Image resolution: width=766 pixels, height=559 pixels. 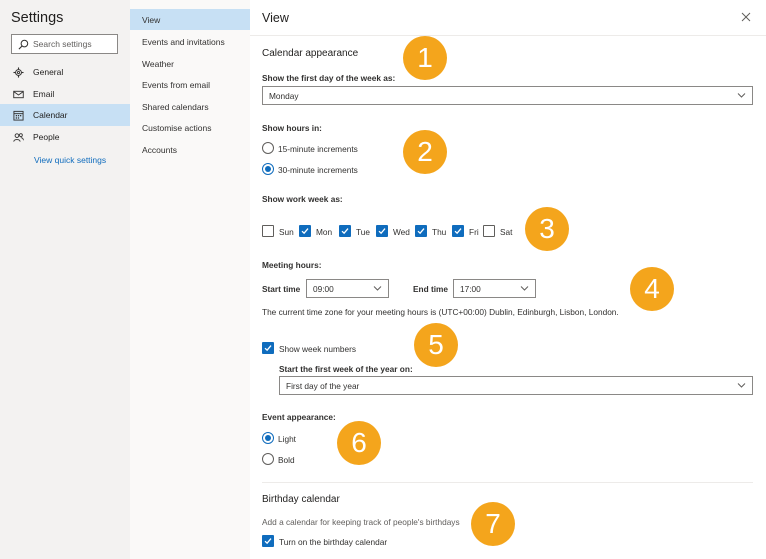 What do you see at coordinates (431, 289) in the screenshot?
I see `end-time-label: End time` at bounding box center [431, 289].